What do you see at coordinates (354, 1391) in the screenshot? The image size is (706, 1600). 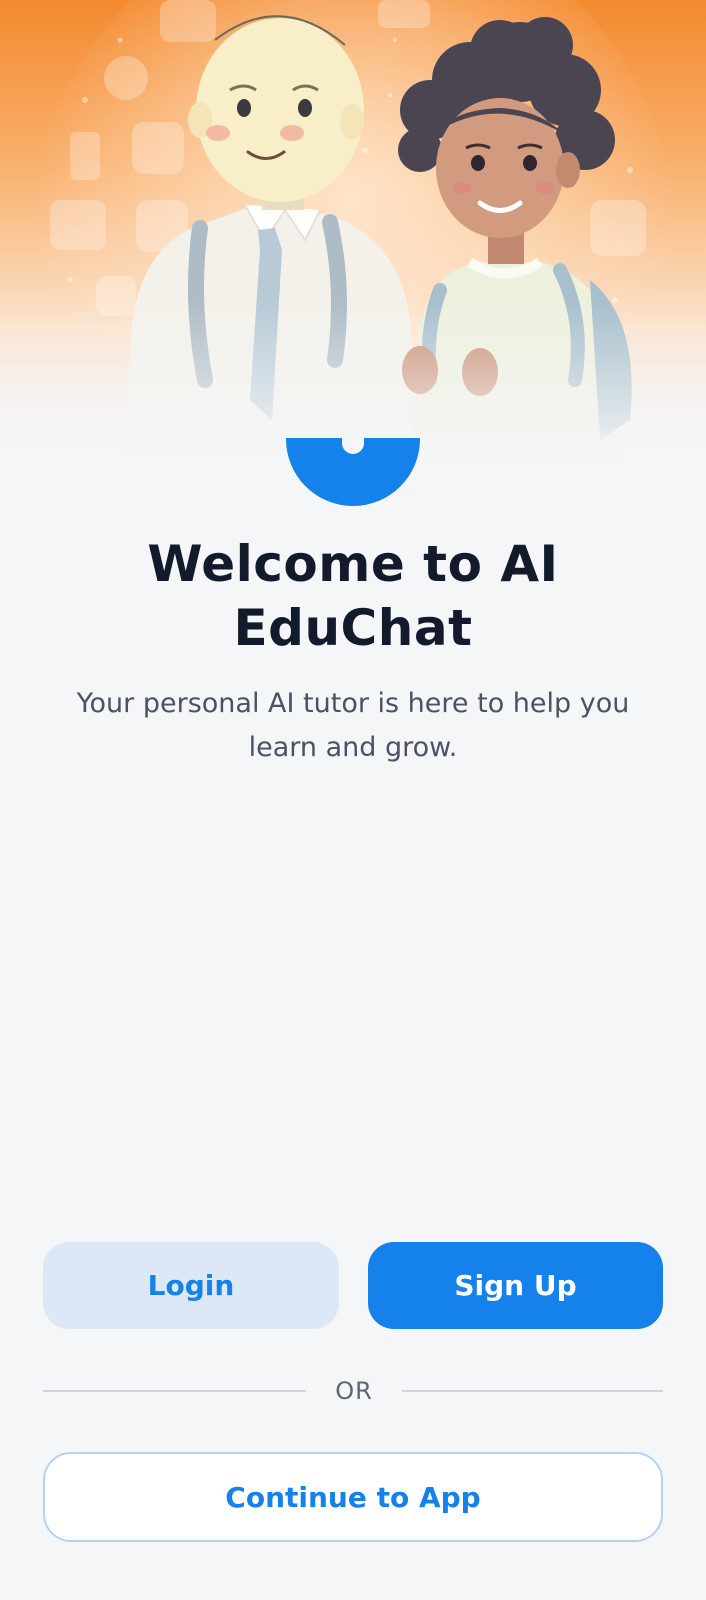 I see `or-divider-label: OR` at bounding box center [354, 1391].